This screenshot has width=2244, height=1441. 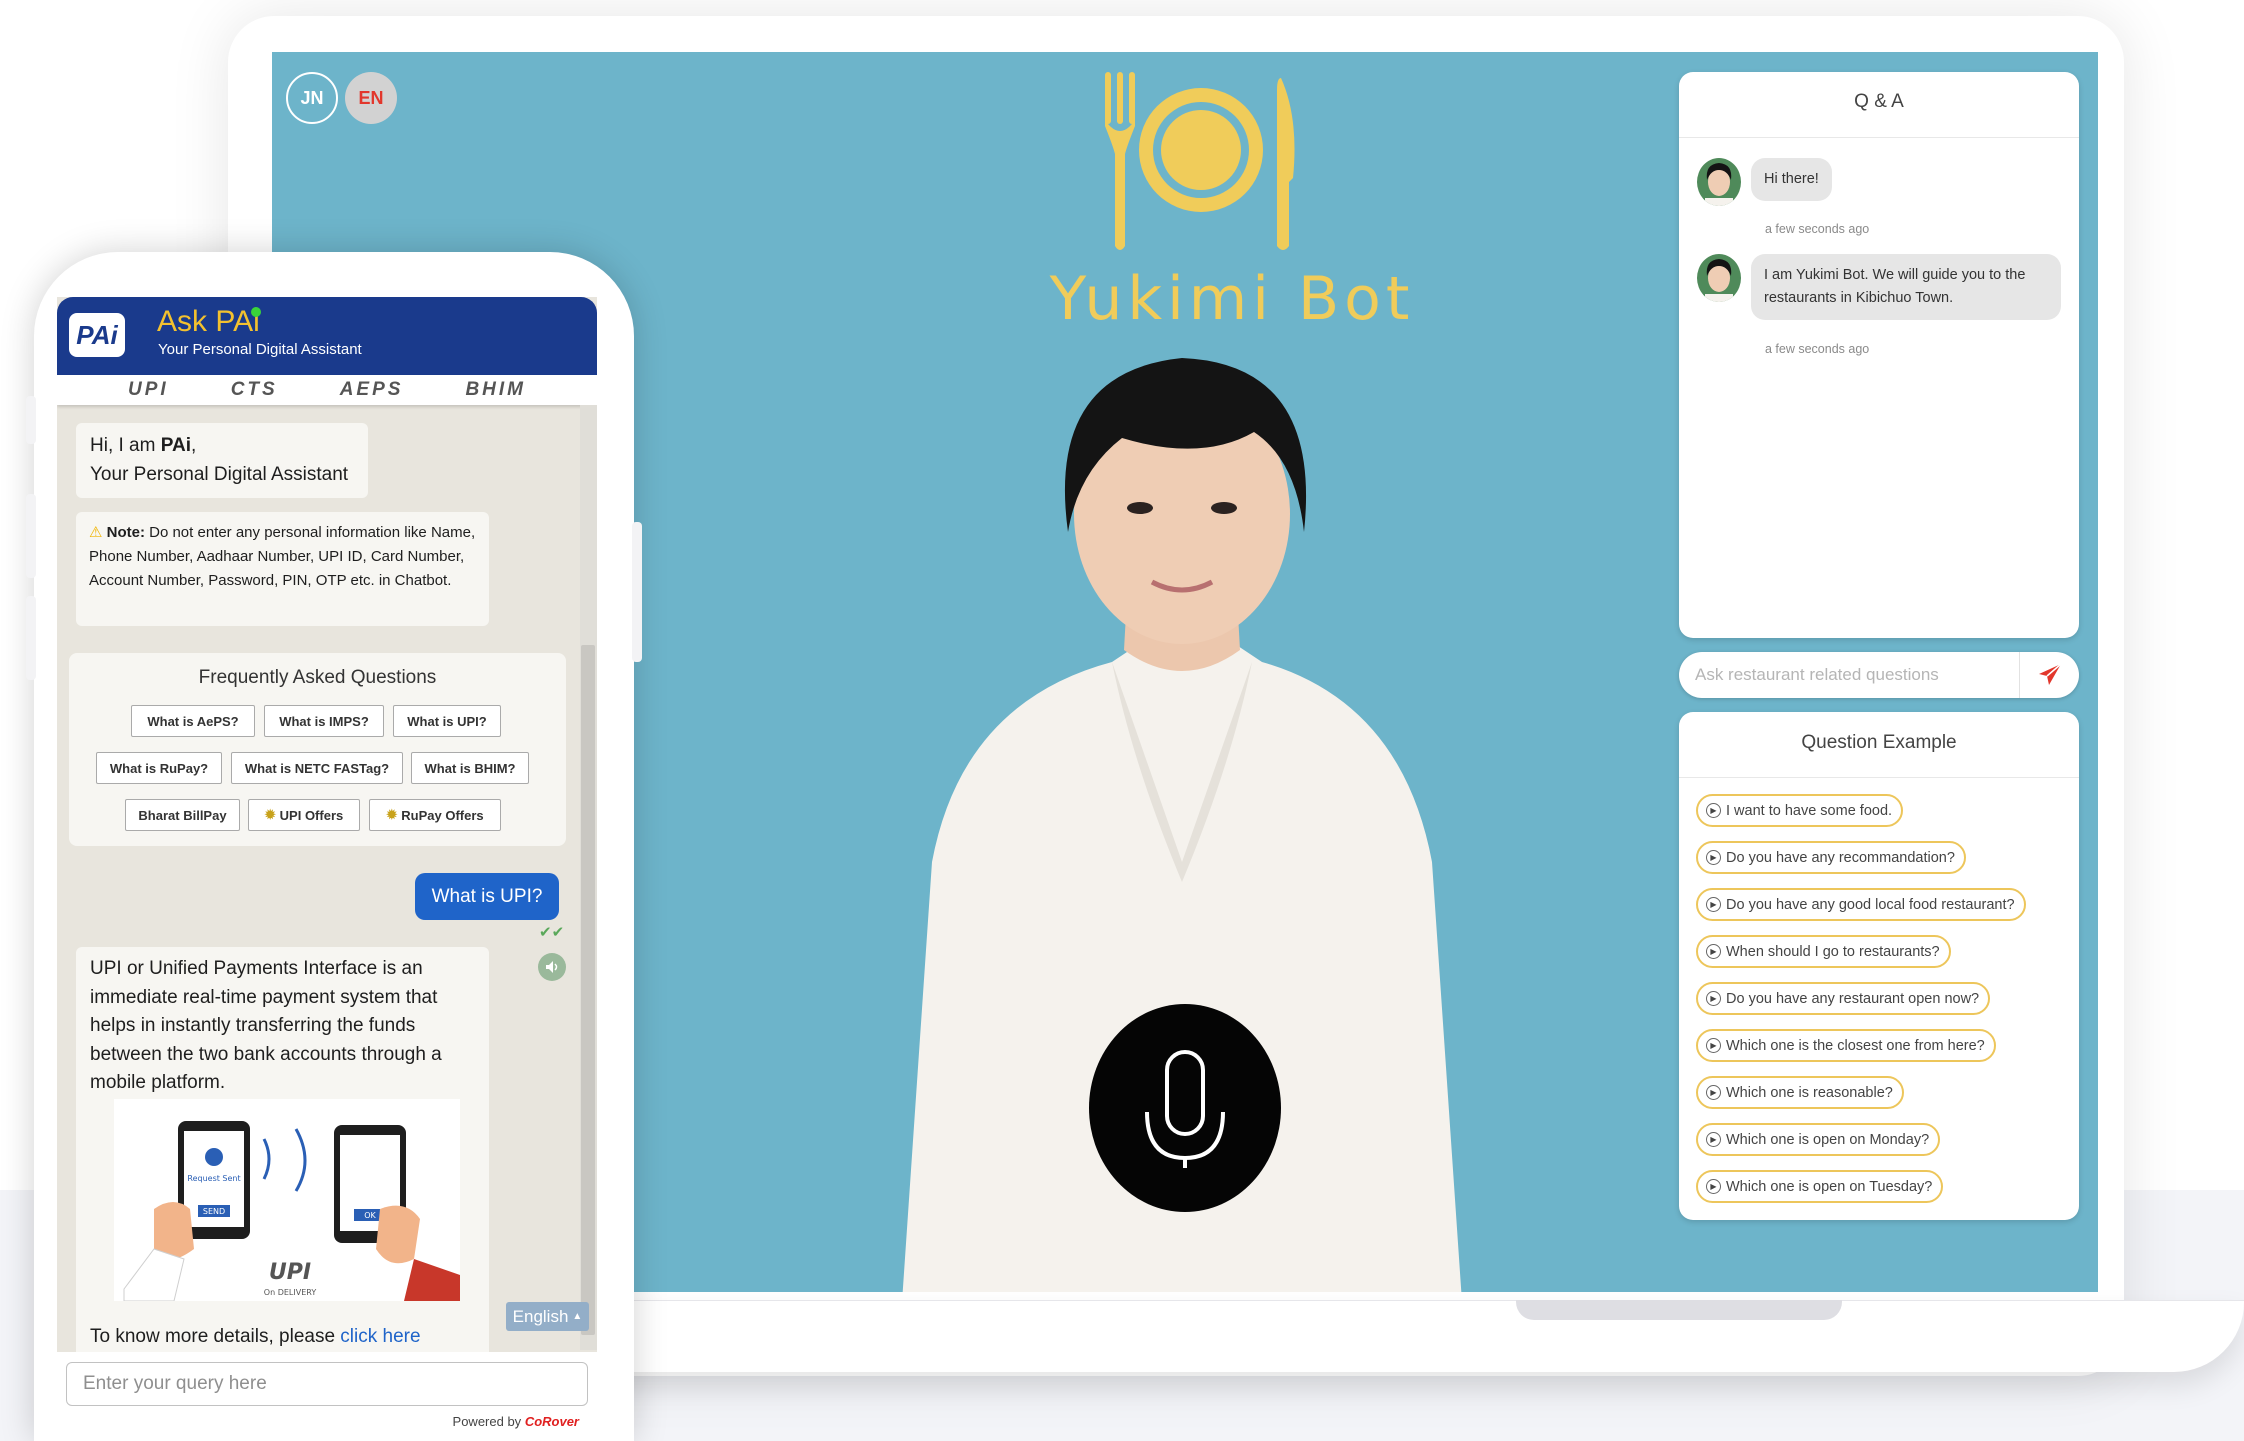 I want to click on upi-logo: UPI, so click(x=148, y=389).